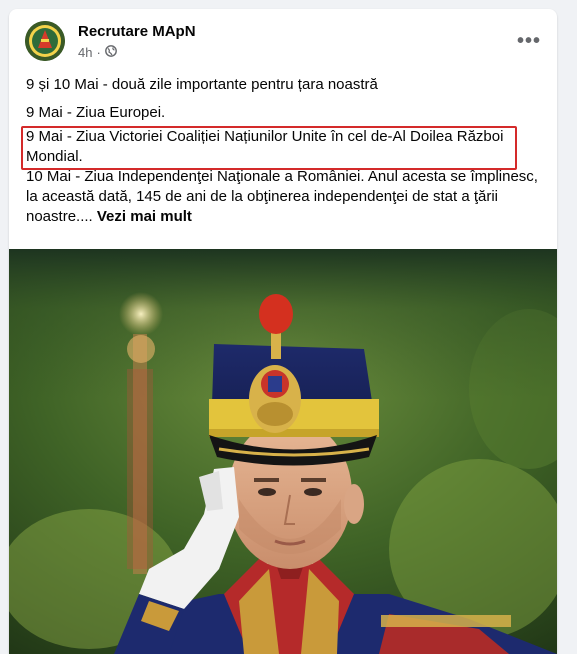 Image resolution: width=577 pixels, height=654 pixels. What do you see at coordinates (144, 216) in the screenshot?
I see `see-more-link: Vezi mai mult` at bounding box center [144, 216].